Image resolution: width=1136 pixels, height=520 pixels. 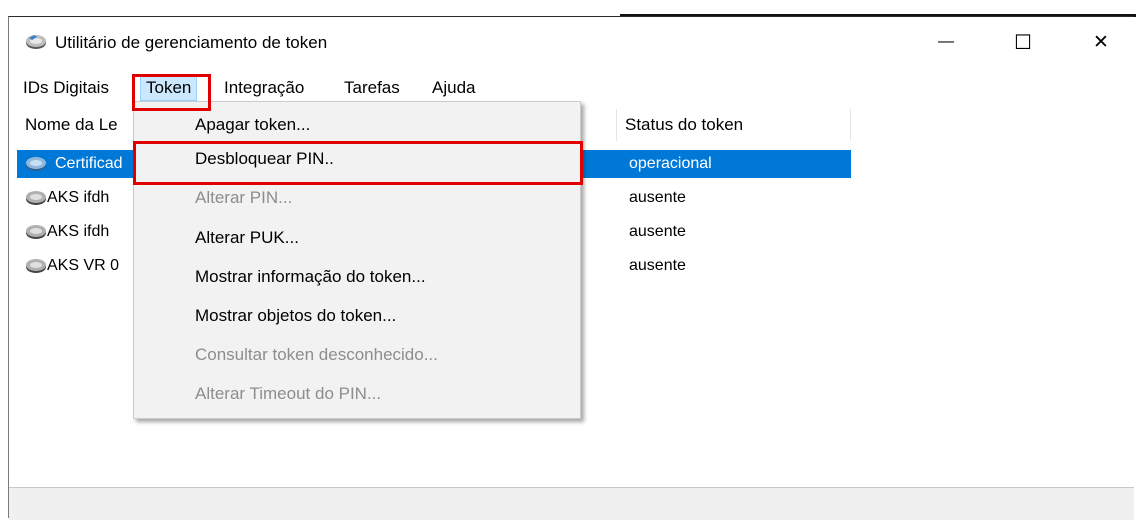 What do you see at coordinates (734, 125) in the screenshot?
I see `column-header-status: Status do token` at bounding box center [734, 125].